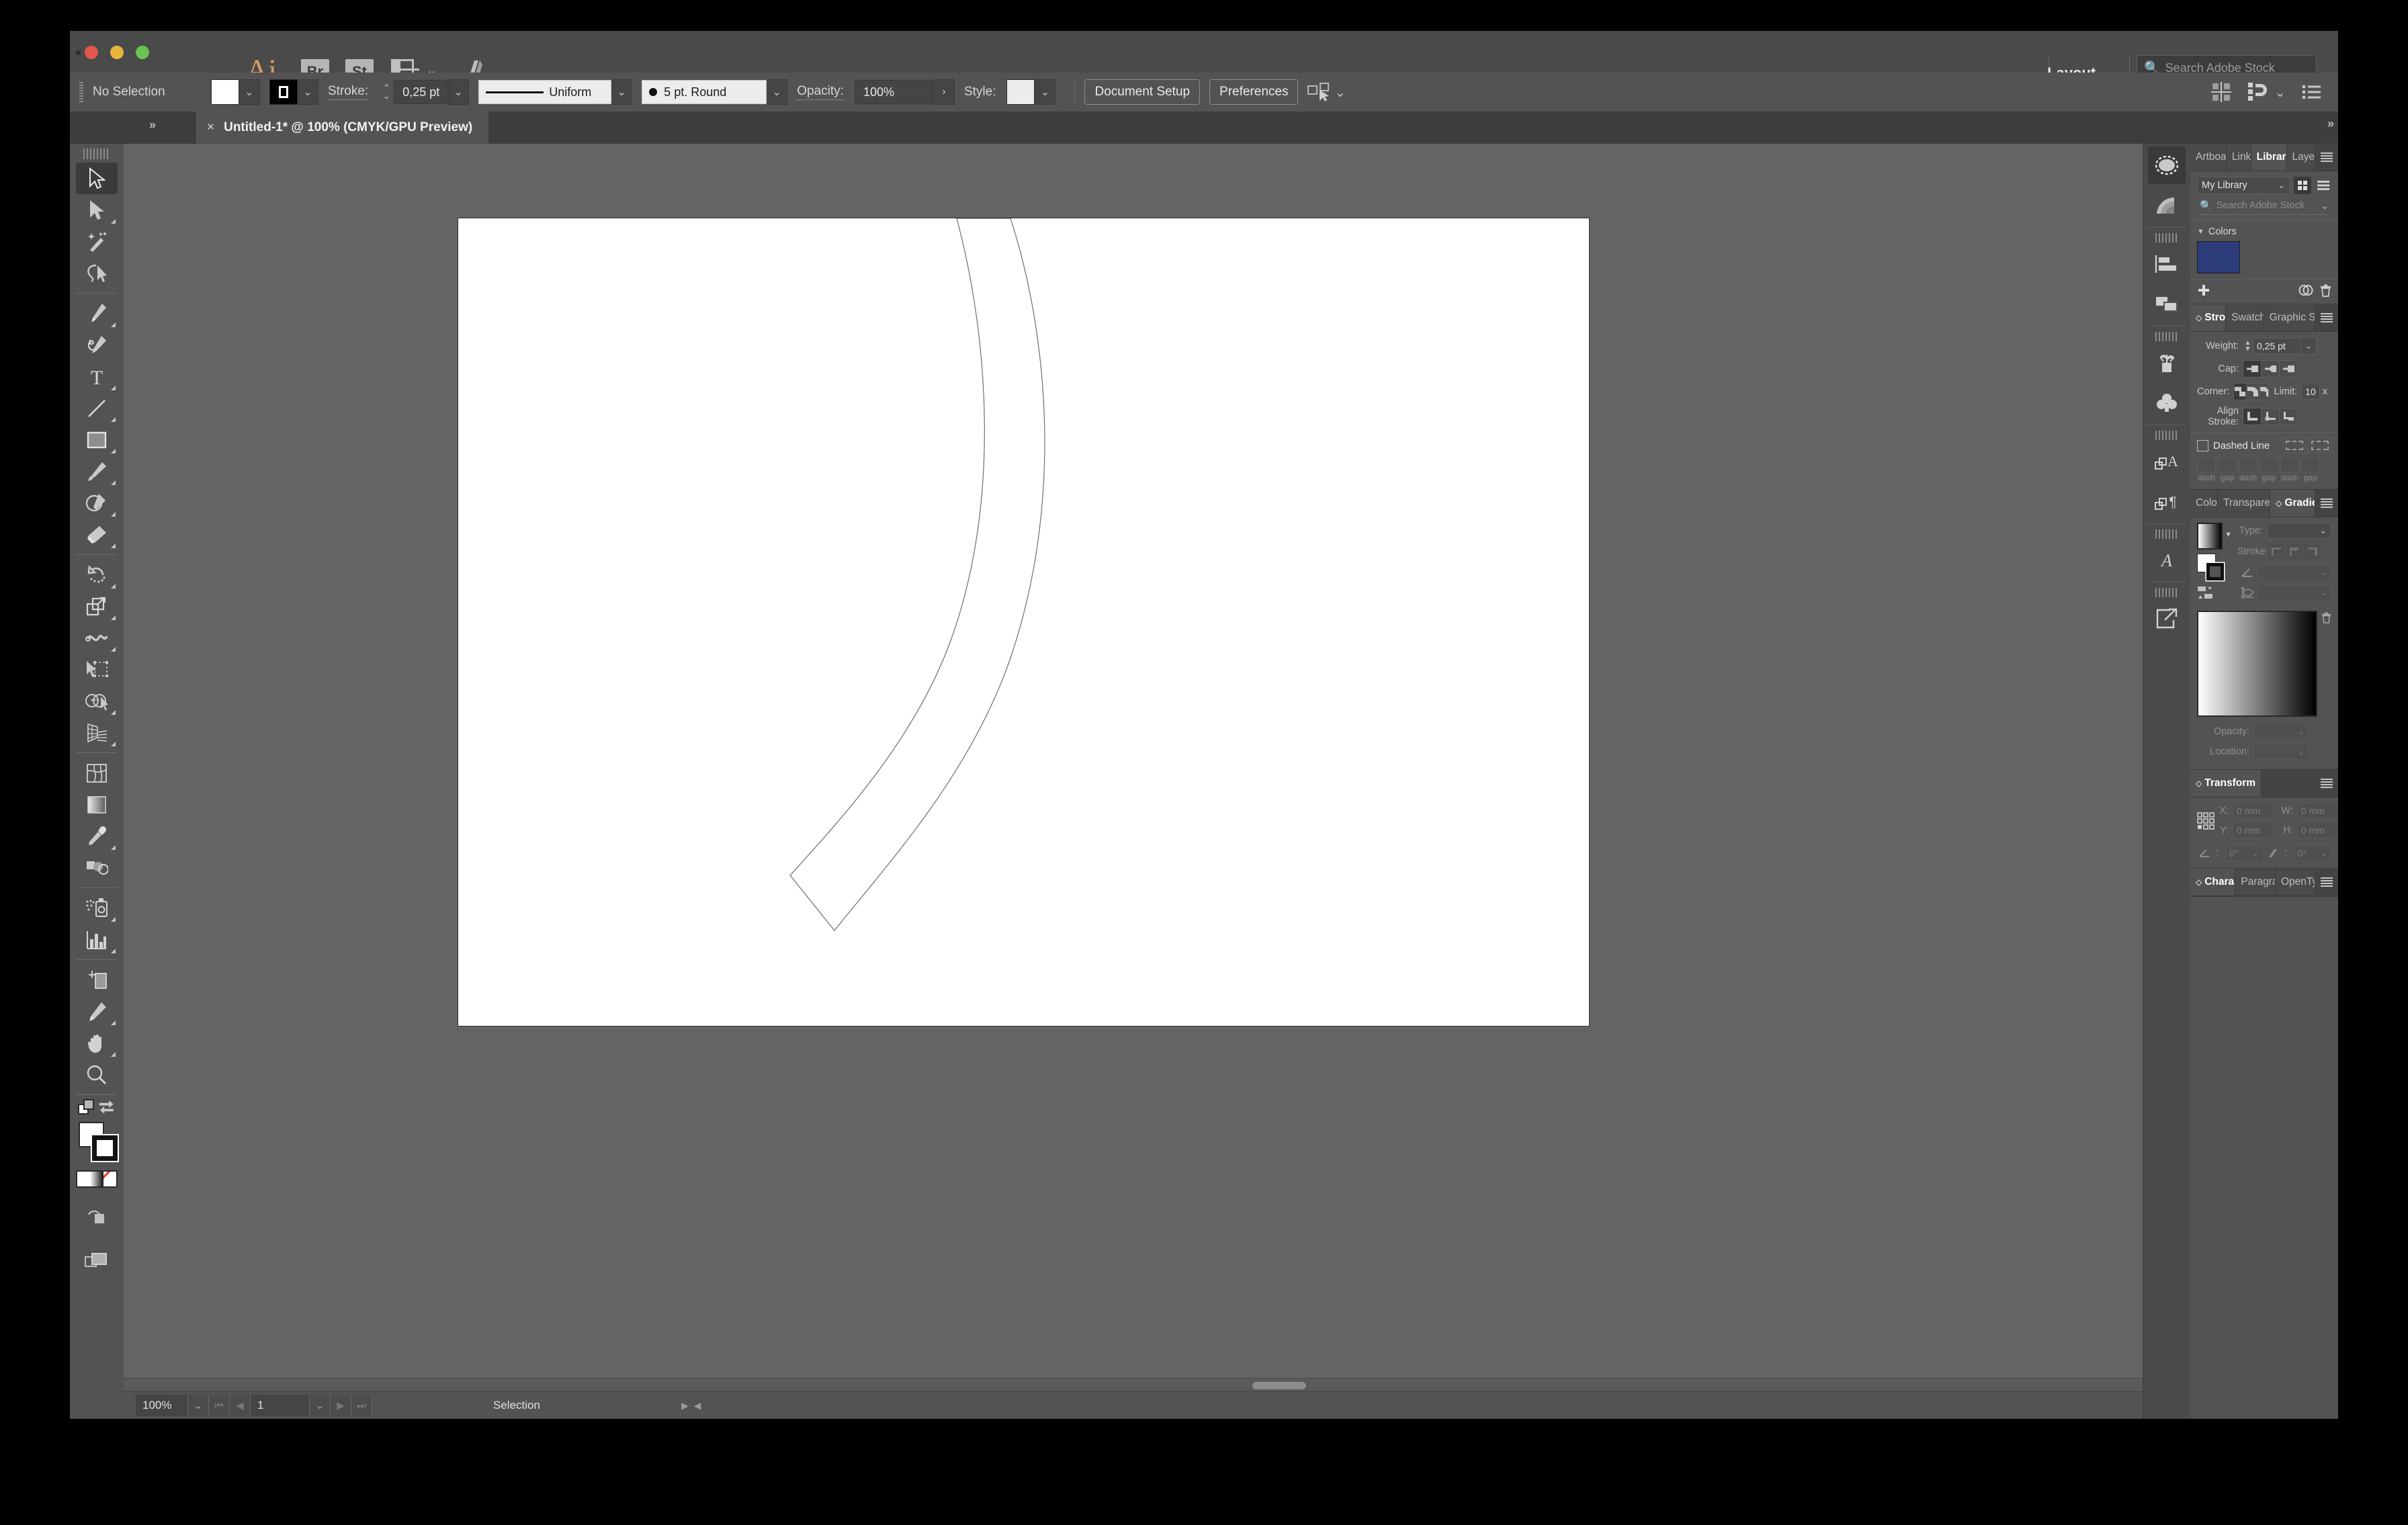  I want to click on previous-artboard-icon: ◀, so click(240, 1405).